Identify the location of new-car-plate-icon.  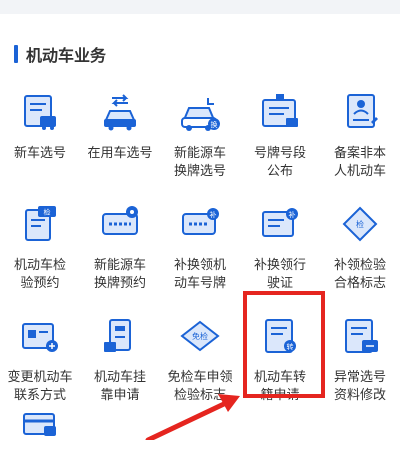
(40, 112).